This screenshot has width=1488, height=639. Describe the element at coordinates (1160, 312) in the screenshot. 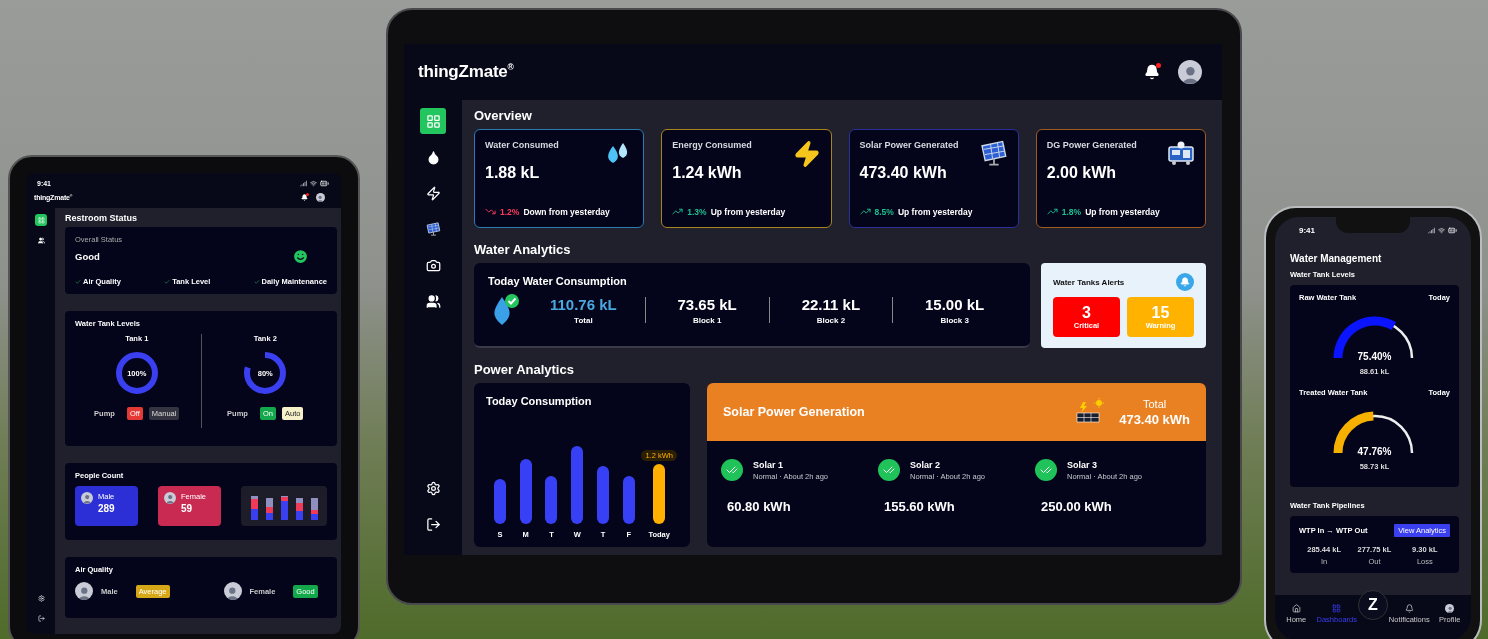

I see `alert-count: 15` at that location.